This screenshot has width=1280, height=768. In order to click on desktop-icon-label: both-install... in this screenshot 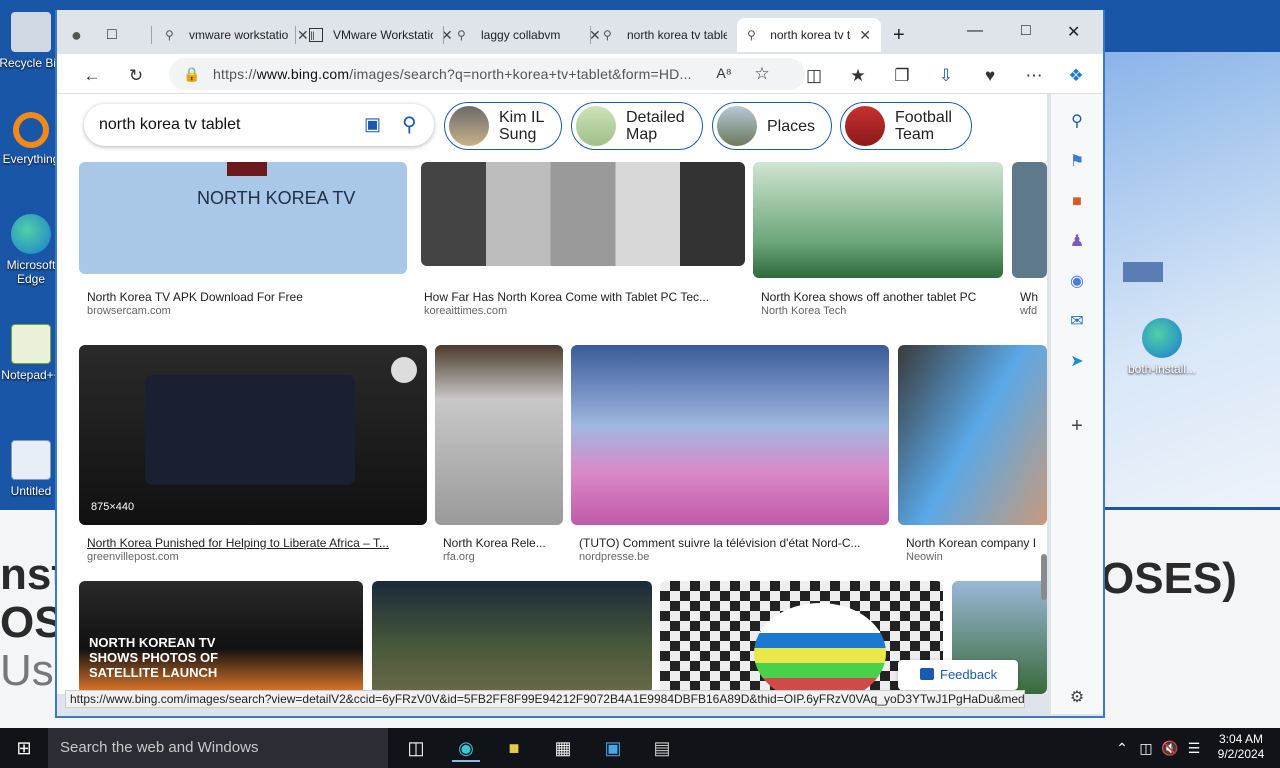, I will do `click(1162, 369)`.